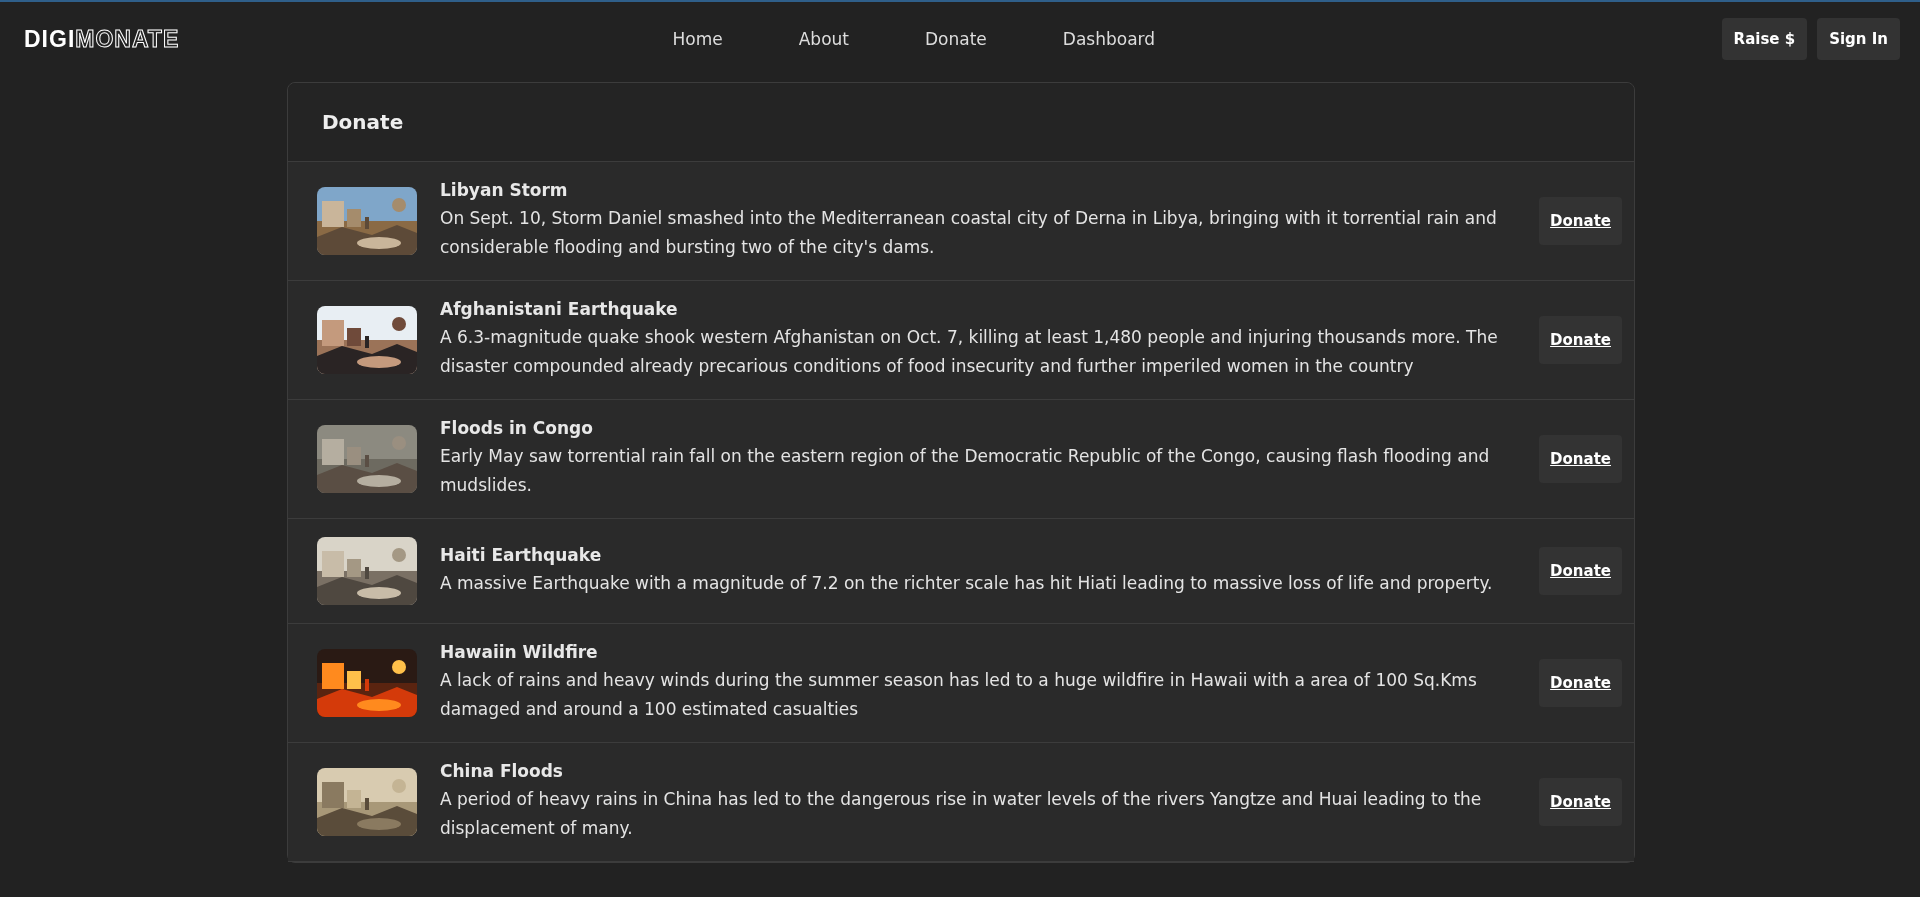  Describe the element at coordinates (150, 39) in the screenshot. I see `logo: DIGIMONATE` at that location.